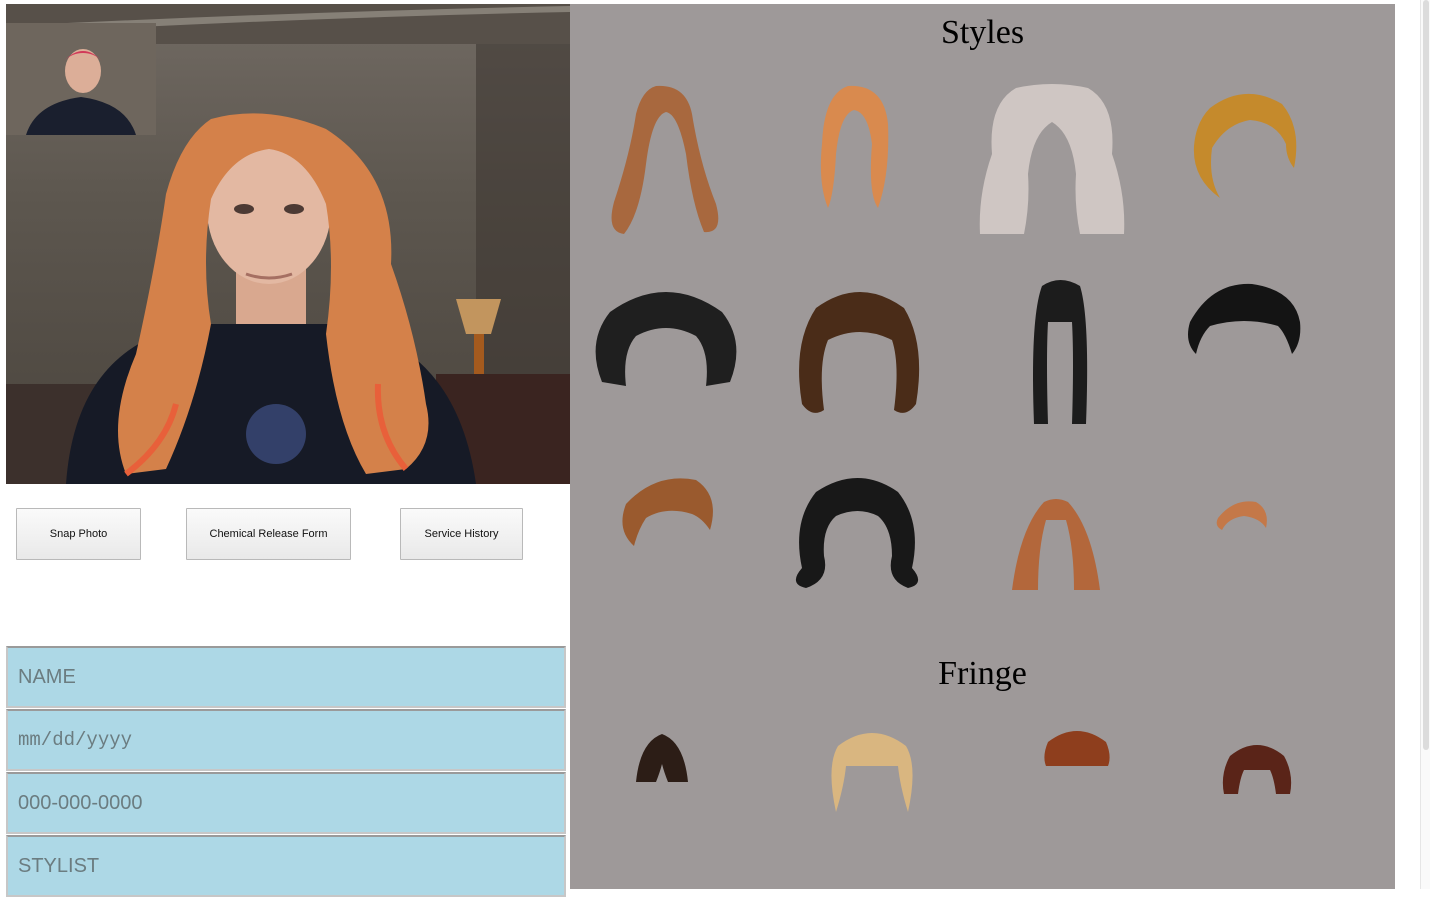  What do you see at coordinates (461, 534) in the screenshot?
I see `service-history-button: Service History` at bounding box center [461, 534].